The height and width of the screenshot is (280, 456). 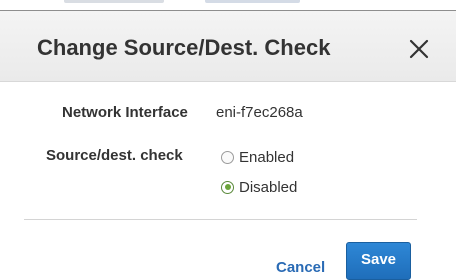 I want to click on dialog-title: Change Source/Dest. Check, so click(x=184, y=47).